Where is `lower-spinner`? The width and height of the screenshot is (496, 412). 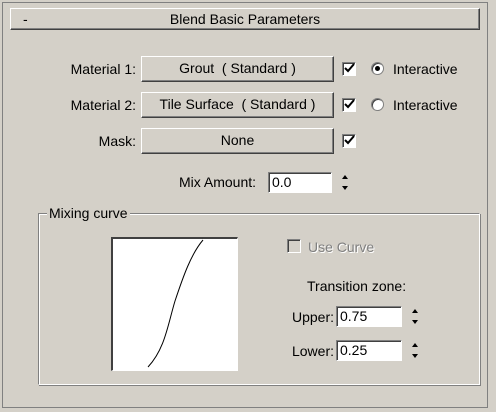 lower-spinner is located at coordinates (415, 350).